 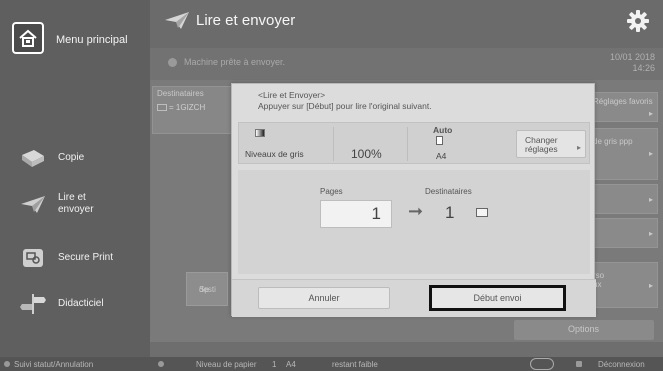 What do you see at coordinates (260, 133) in the screenshot?
I see `grayscale-icon` at bounding box center [260, 133].